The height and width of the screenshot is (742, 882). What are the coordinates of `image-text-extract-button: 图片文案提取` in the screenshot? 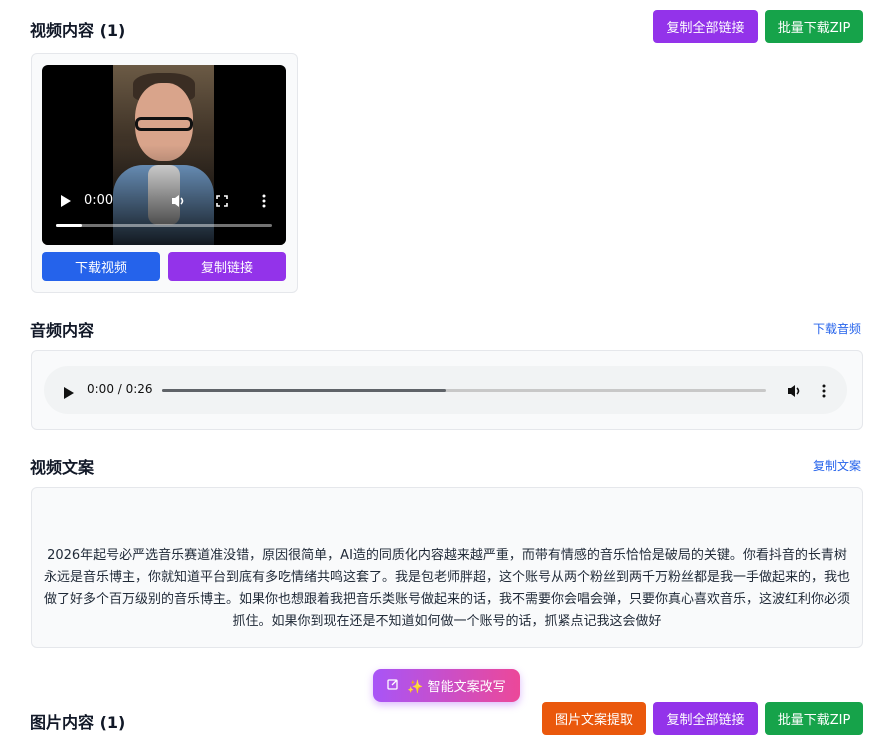 It's located at (594, 718).